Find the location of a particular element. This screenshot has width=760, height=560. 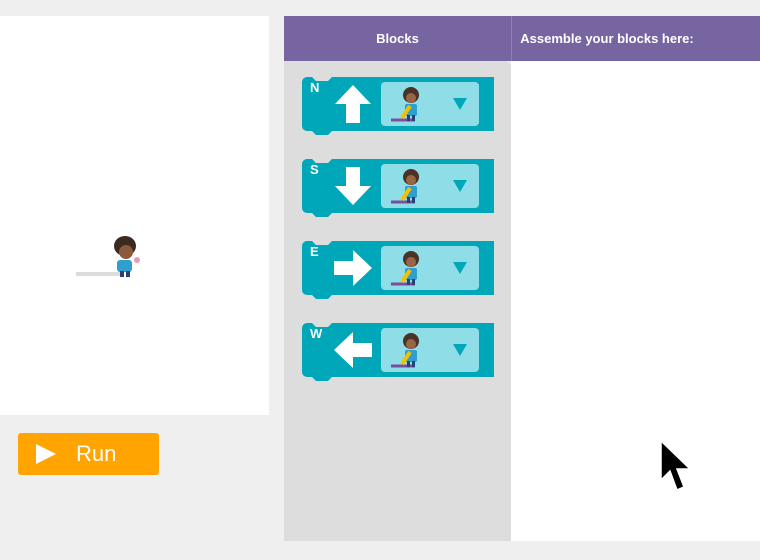

toolbox-title: Blocks is located at coordinates (397, 38).